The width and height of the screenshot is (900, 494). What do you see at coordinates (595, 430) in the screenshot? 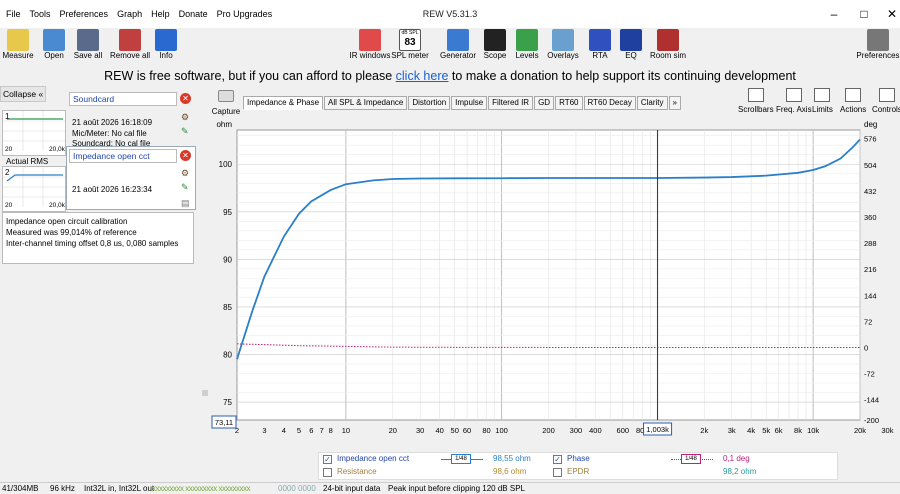
I see `x-tick: 400` at bounding box center [595, 430].